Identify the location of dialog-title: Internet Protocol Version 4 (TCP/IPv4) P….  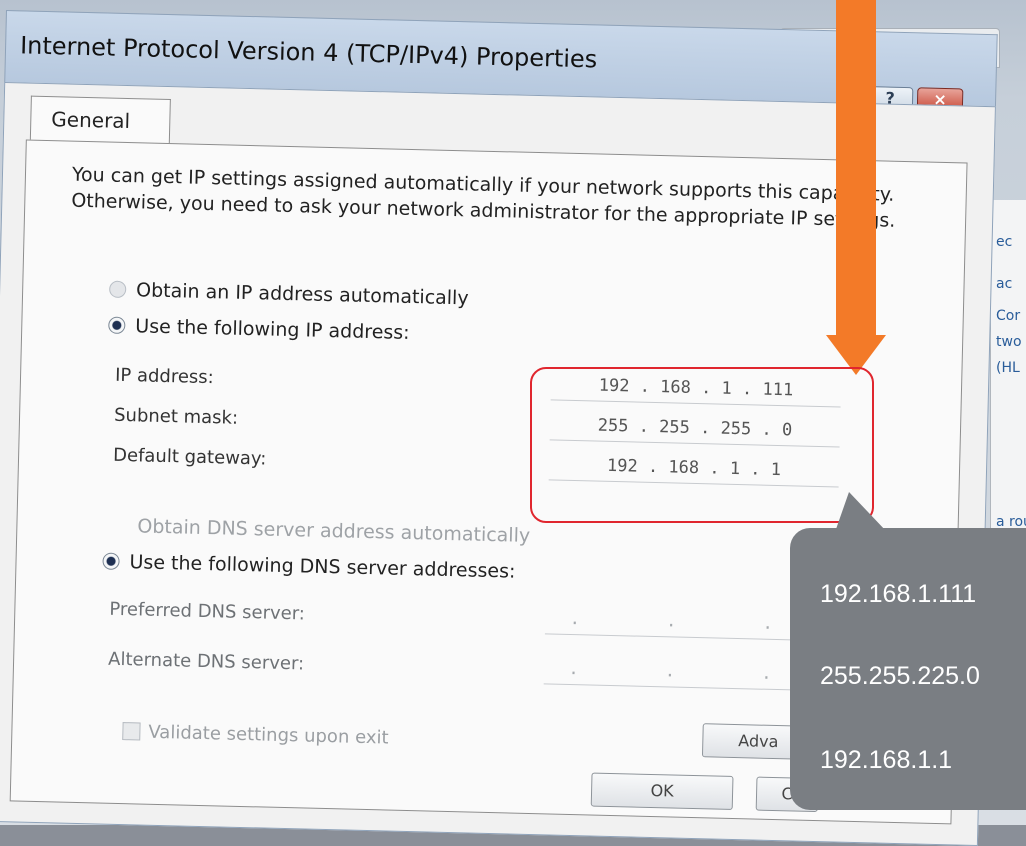
(308, 52).